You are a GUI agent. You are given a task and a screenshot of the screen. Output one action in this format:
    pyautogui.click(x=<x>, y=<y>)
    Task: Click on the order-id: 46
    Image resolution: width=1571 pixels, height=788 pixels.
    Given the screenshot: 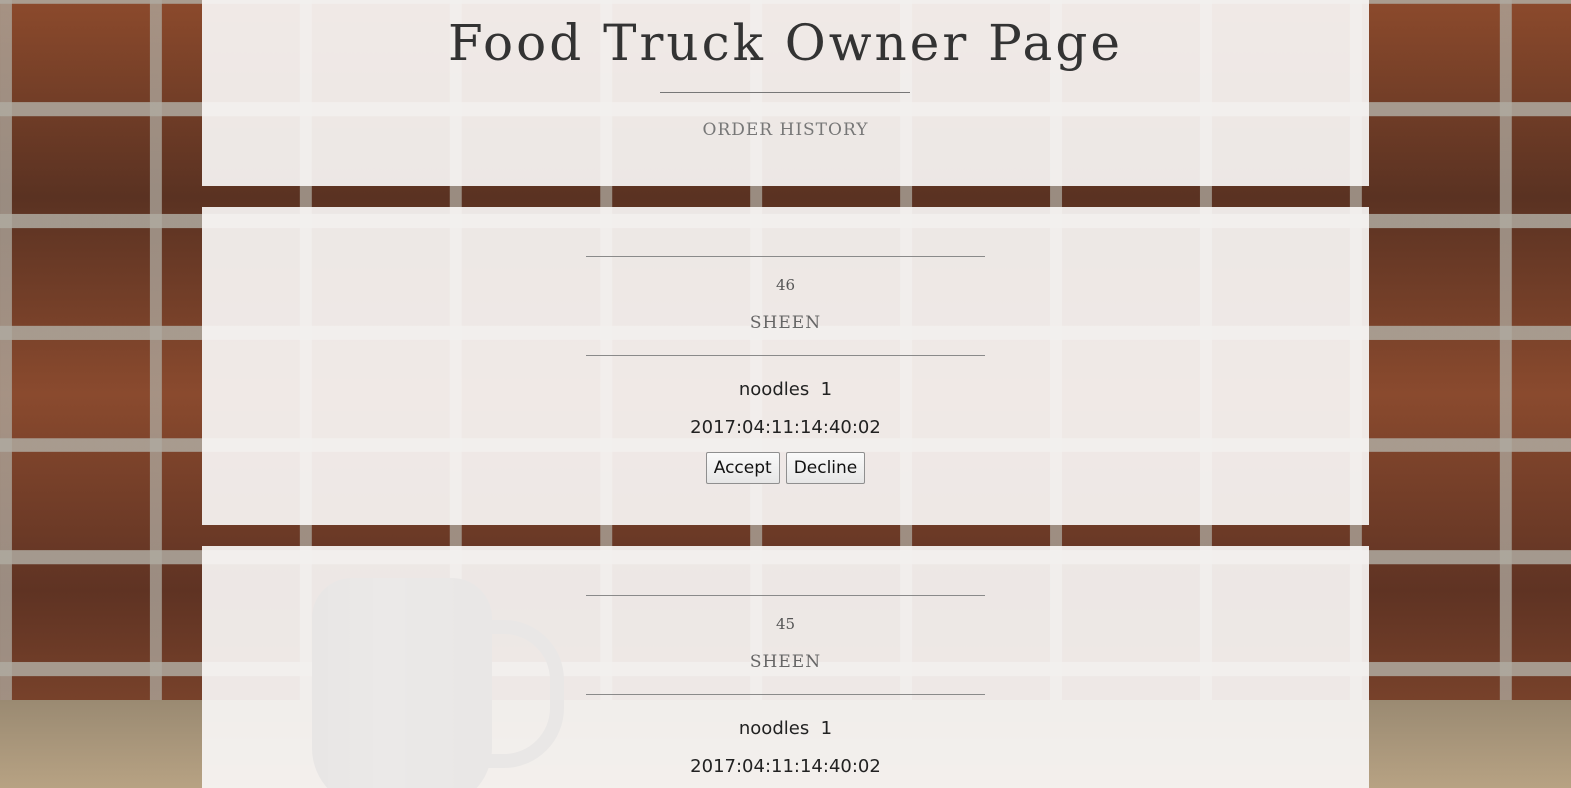 What is the action you would take?
    pyautogui.click(x=785, y=285)
    